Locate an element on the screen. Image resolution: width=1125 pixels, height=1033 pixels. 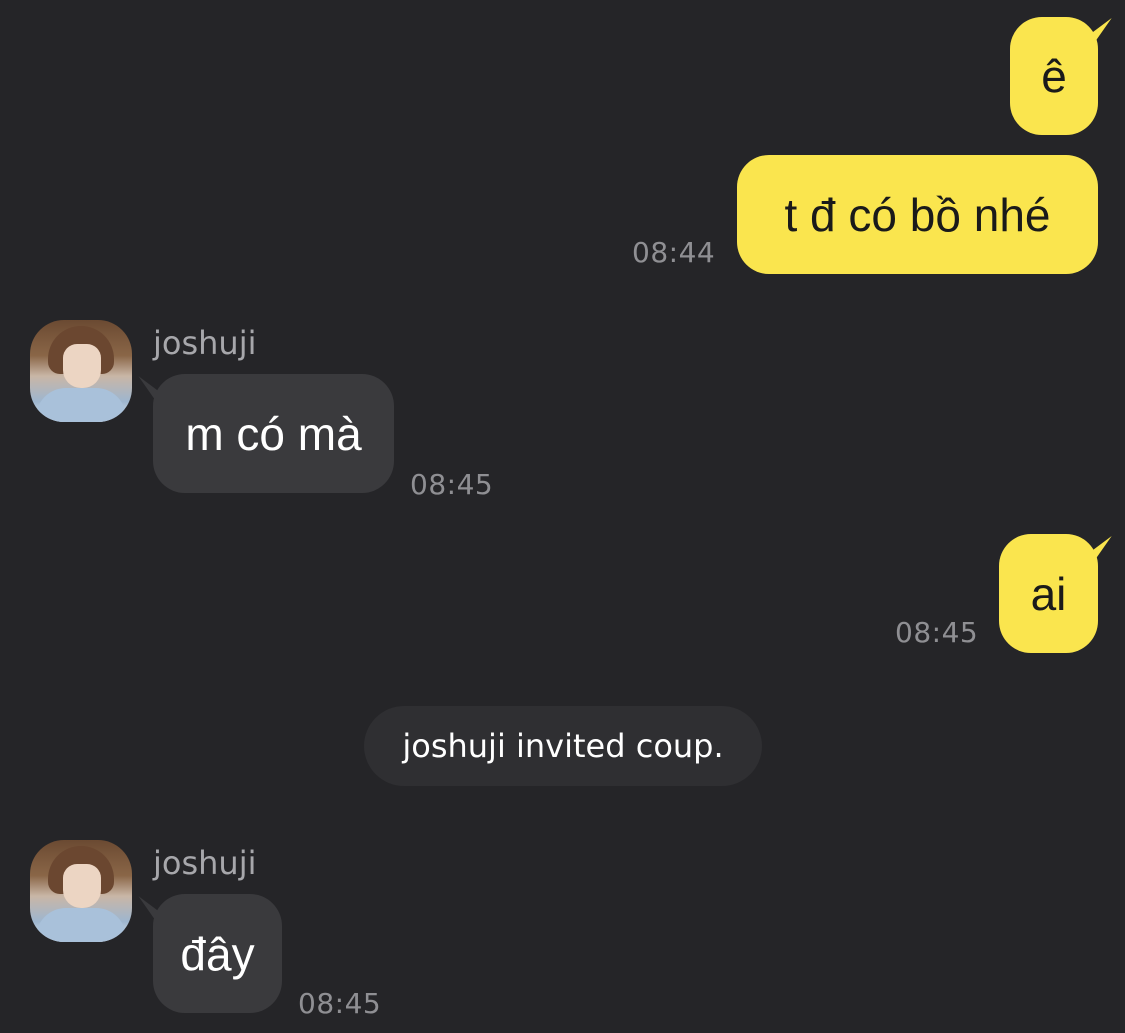
message-text: t đ có bồ nhé is located at coordinates (917, 214).